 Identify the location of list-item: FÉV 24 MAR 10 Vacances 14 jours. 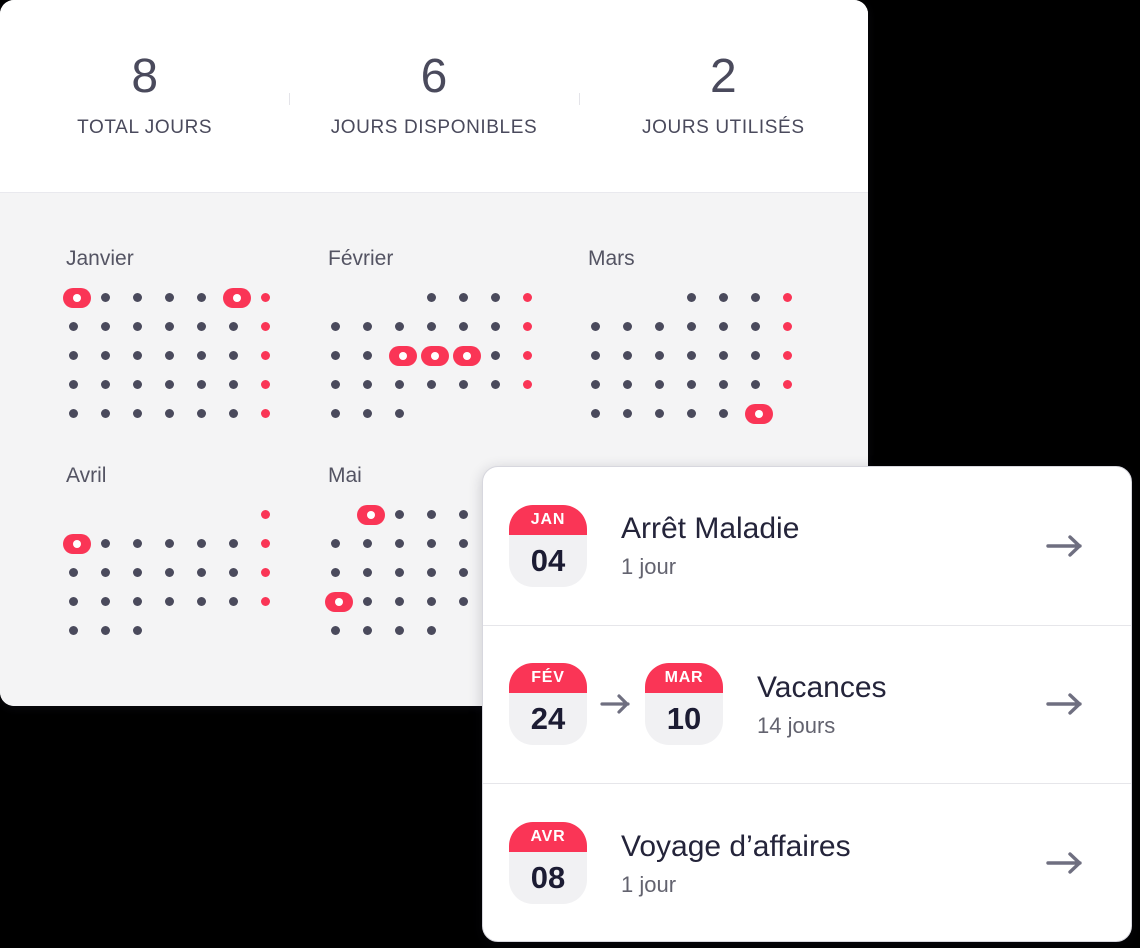
(807, 705).